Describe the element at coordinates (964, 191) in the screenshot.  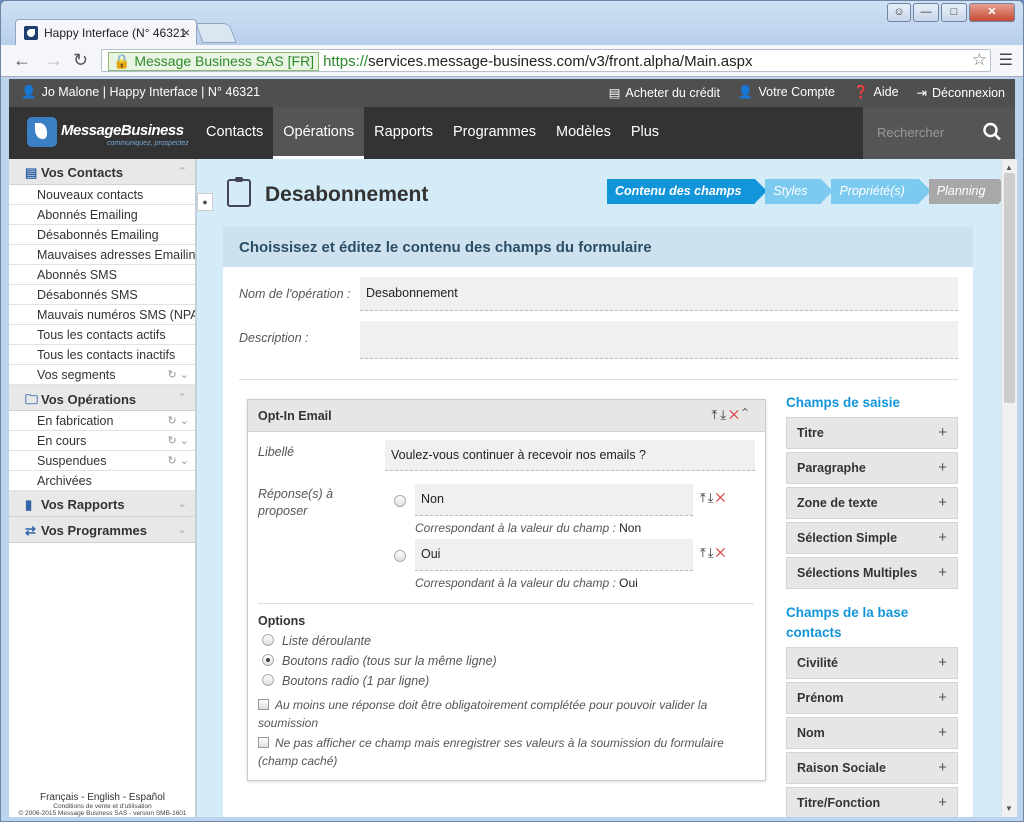
I see `step-planning: Planning` at that location.